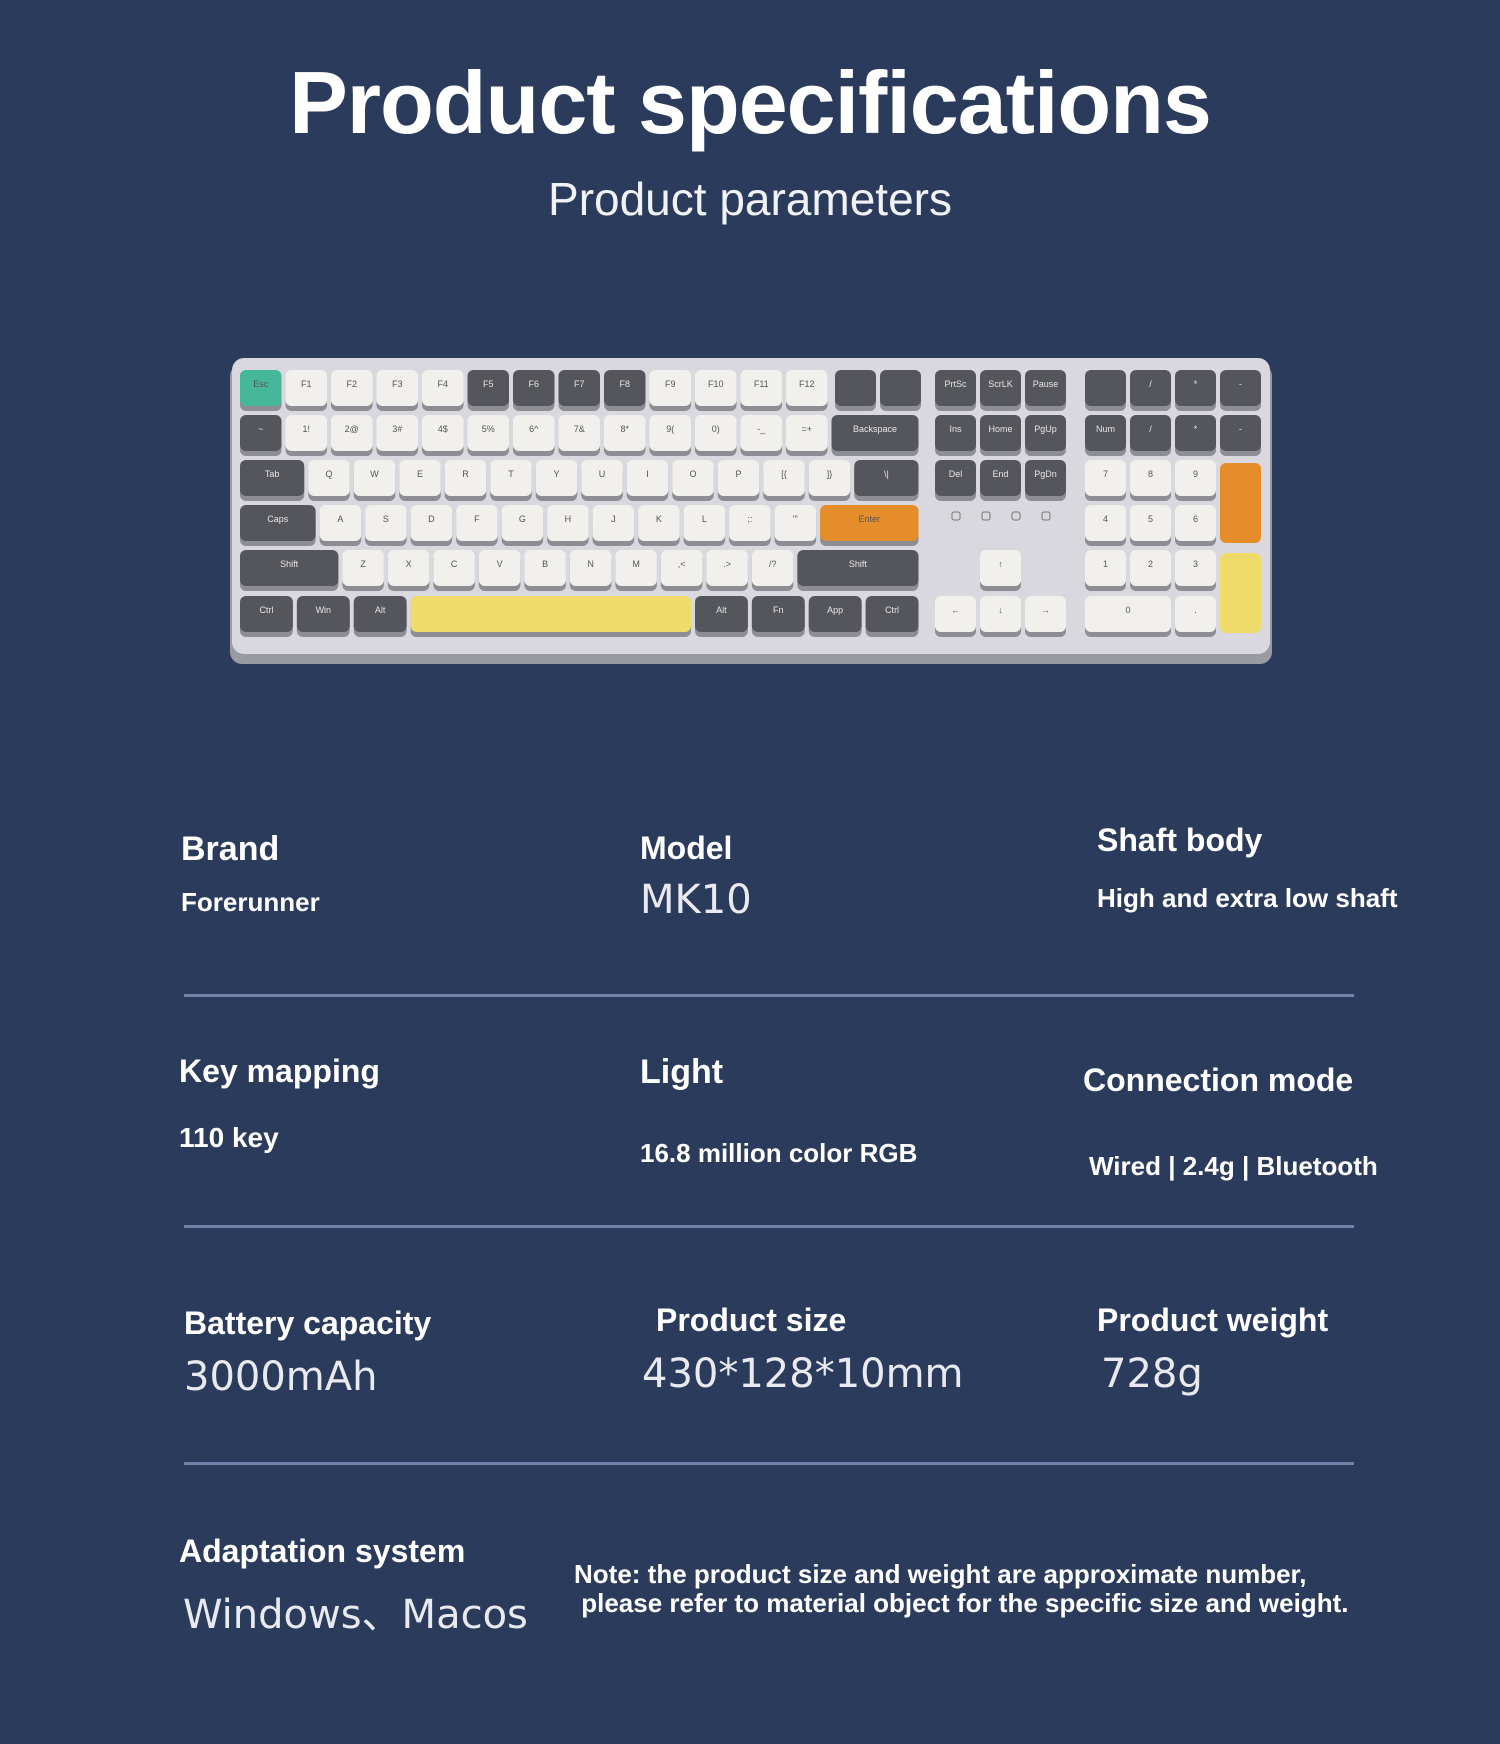 The image size is (1500, 1744). What do you see at coordinates (322, 1551) in the screenshot?
I see `spec-system-label: Adaptation system` at bounding box center [322, 1551].